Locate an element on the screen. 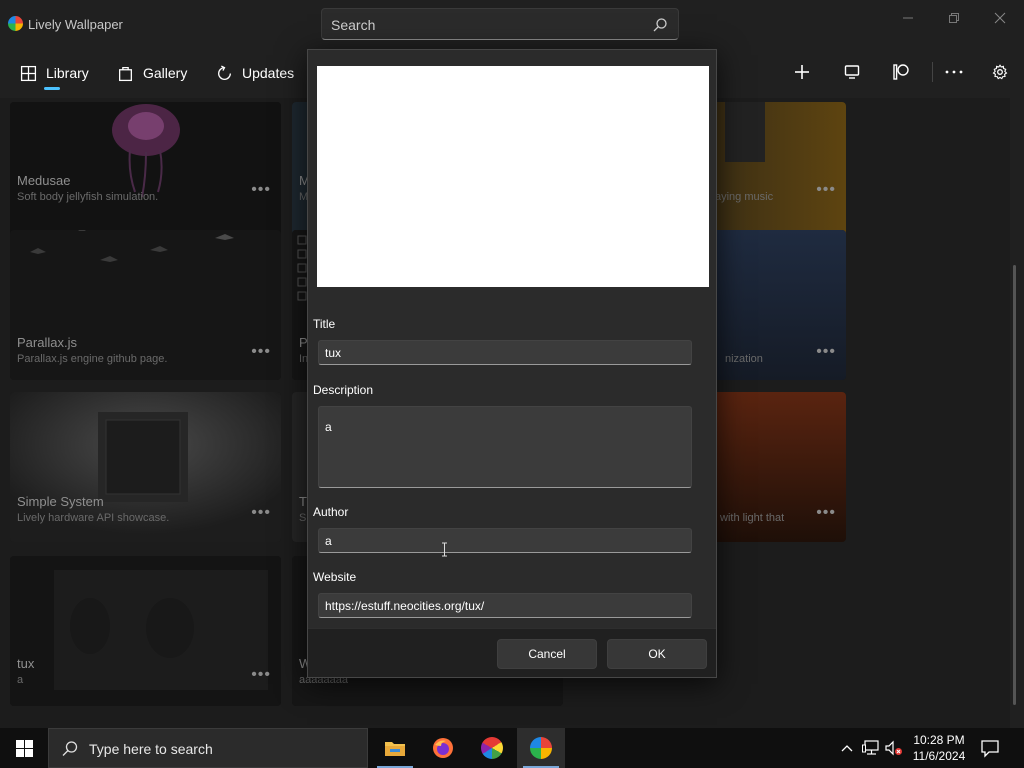 The height and width of the screenshot is (768, 1024). title-field is located at coordinates (505, 352).